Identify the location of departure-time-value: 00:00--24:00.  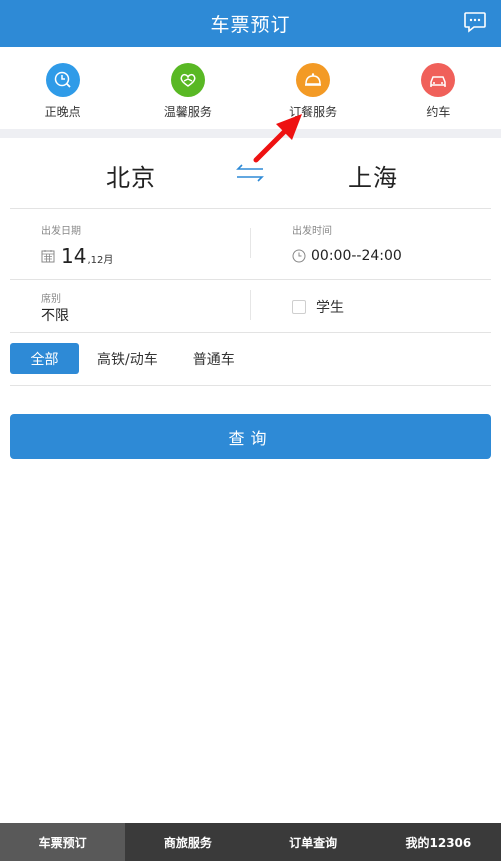
(356, 256).